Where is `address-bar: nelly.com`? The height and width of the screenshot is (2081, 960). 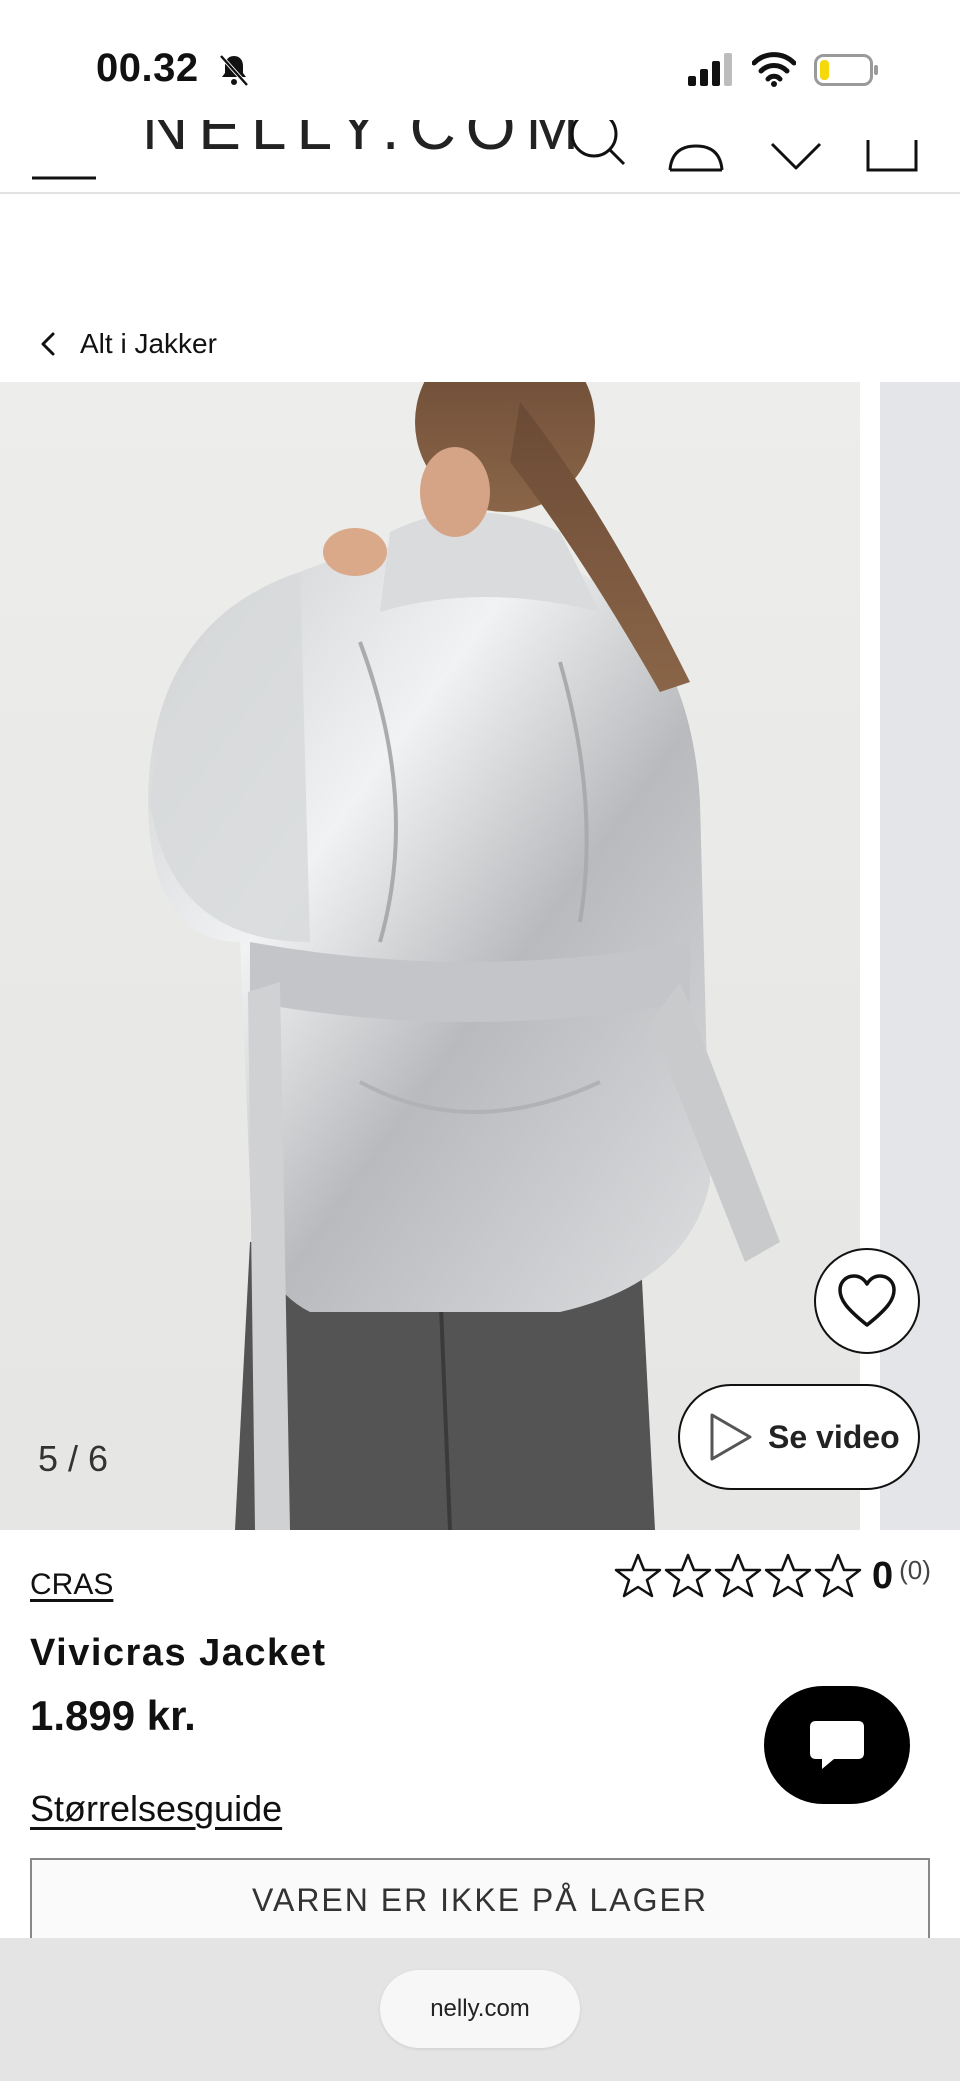
address-bar: nelly.com is located at coordinates (480, 2009).